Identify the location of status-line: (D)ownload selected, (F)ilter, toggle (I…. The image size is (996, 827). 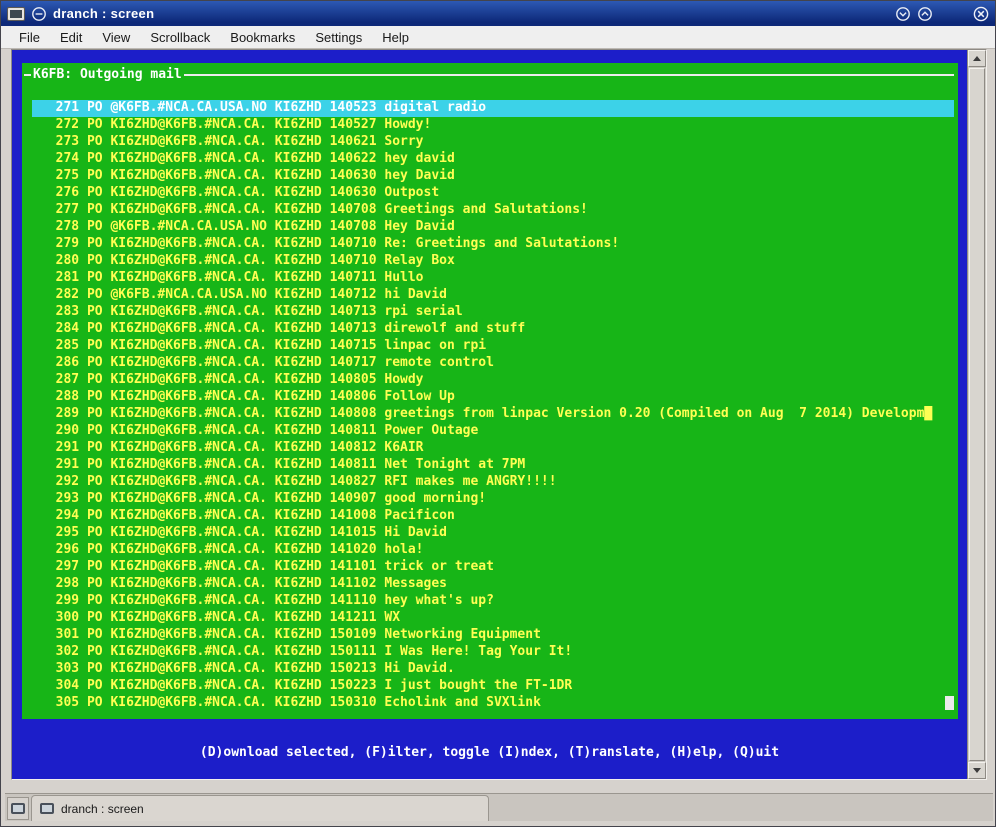
(489, 752).